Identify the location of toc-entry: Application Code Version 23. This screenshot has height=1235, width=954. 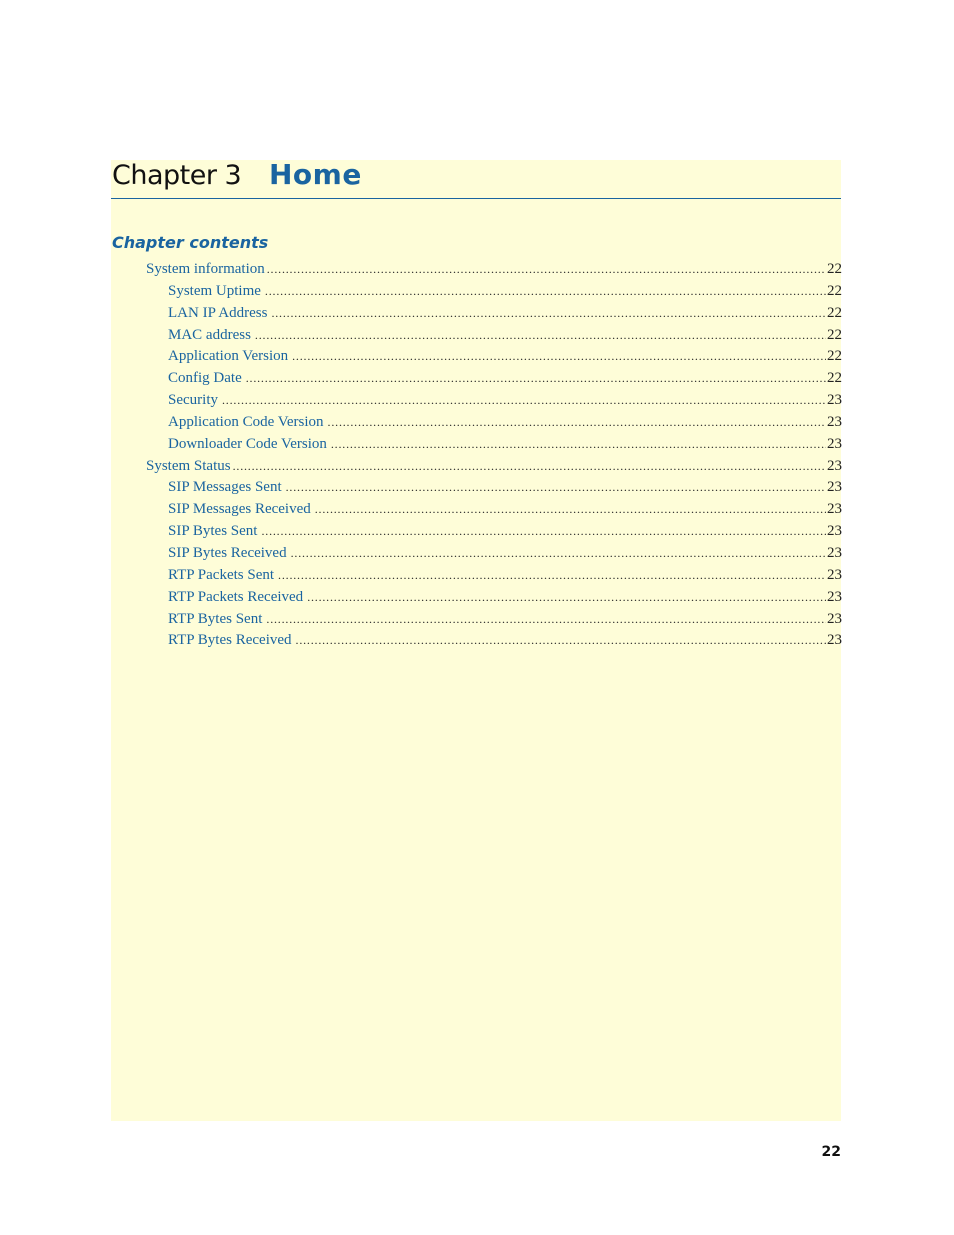
(494, 423).